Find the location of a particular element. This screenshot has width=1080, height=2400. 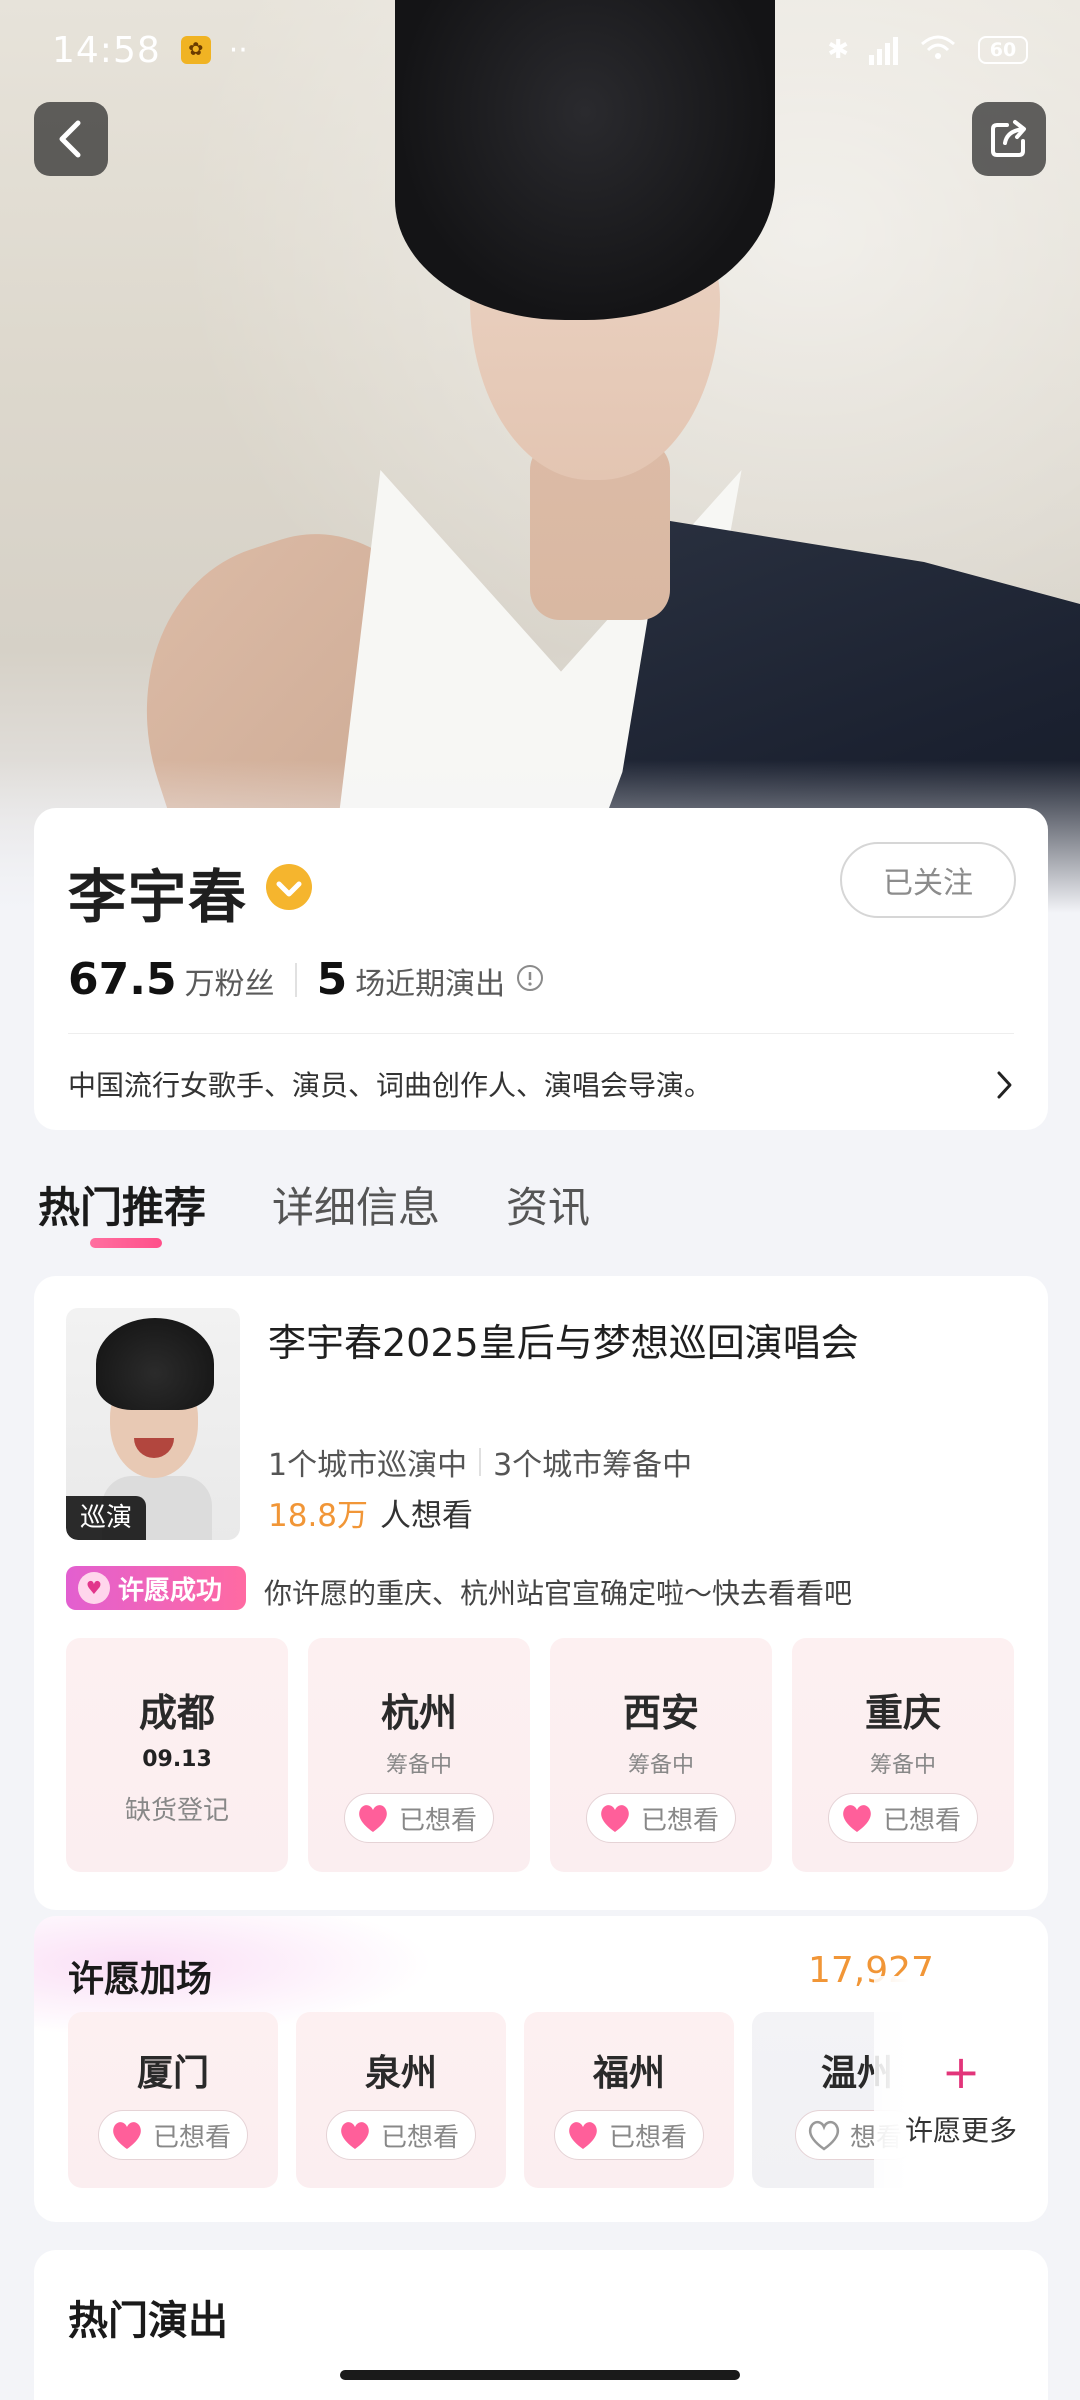

wish-city-quanzhou: 泉州 已想看 is located at coordinates (401, 2100).